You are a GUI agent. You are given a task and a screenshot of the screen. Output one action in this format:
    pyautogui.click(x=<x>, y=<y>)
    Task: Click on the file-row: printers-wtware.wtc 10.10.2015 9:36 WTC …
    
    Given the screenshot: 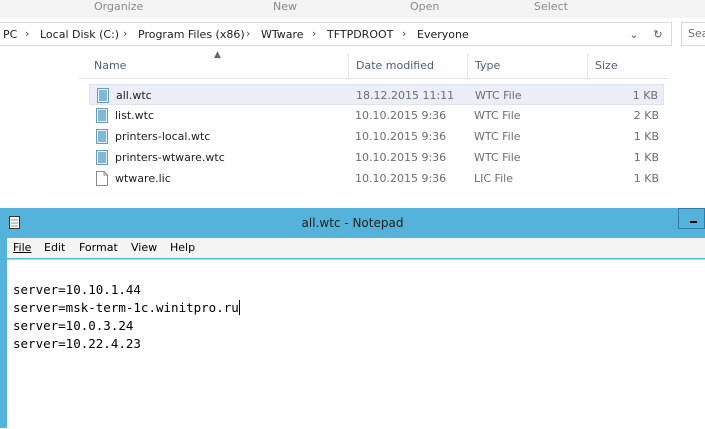 What is the action you would take?
    pyautogui.click(x=376, y=157)
    